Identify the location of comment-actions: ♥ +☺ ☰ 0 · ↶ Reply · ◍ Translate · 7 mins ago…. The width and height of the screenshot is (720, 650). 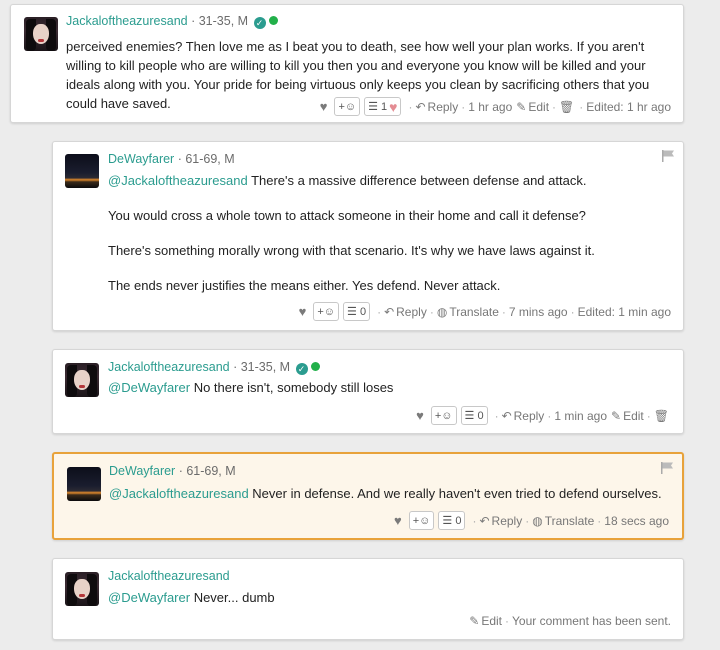
(484, 311).